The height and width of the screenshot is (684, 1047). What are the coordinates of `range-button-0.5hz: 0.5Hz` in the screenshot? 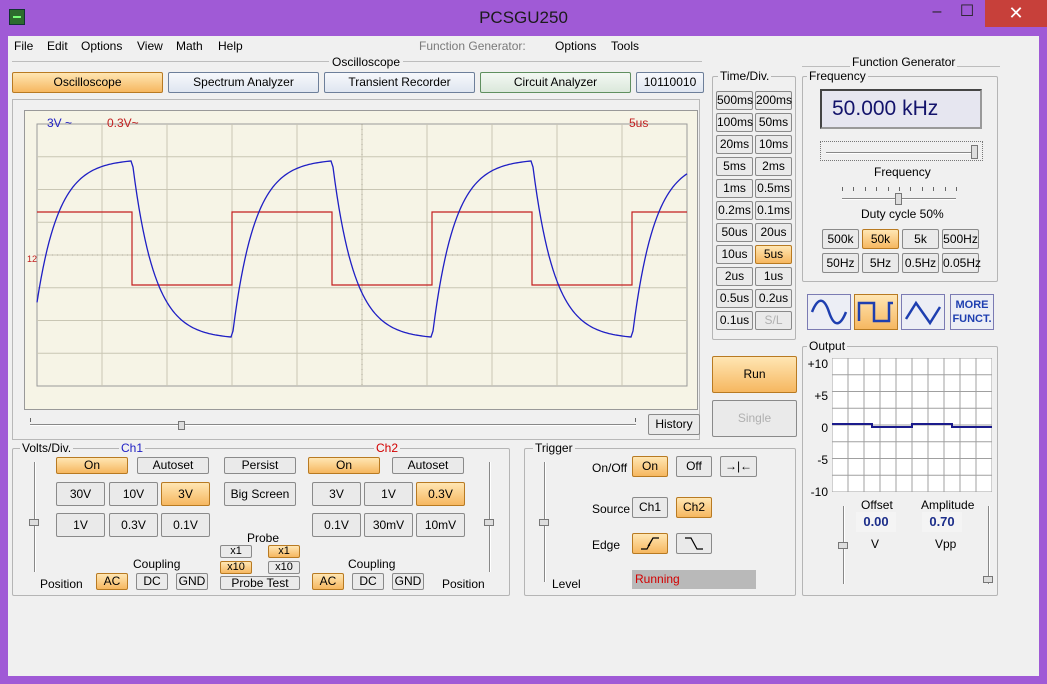 It's located at (920, 263).